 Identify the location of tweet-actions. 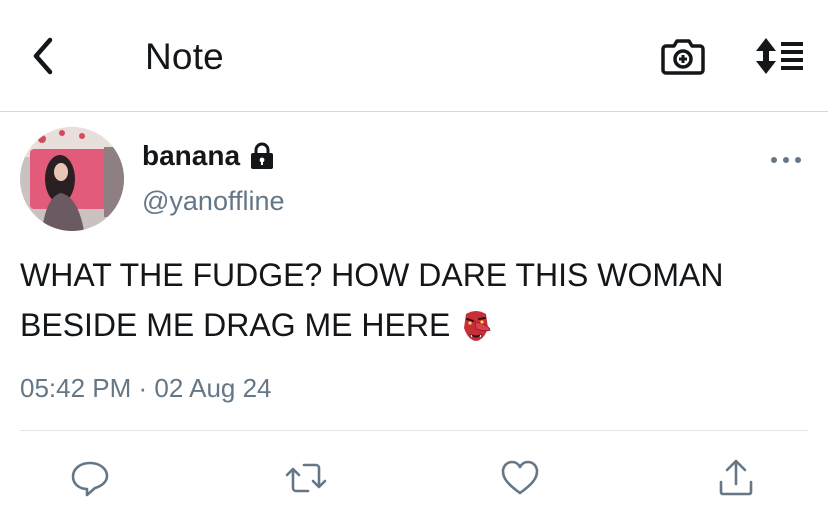
(414, 477).